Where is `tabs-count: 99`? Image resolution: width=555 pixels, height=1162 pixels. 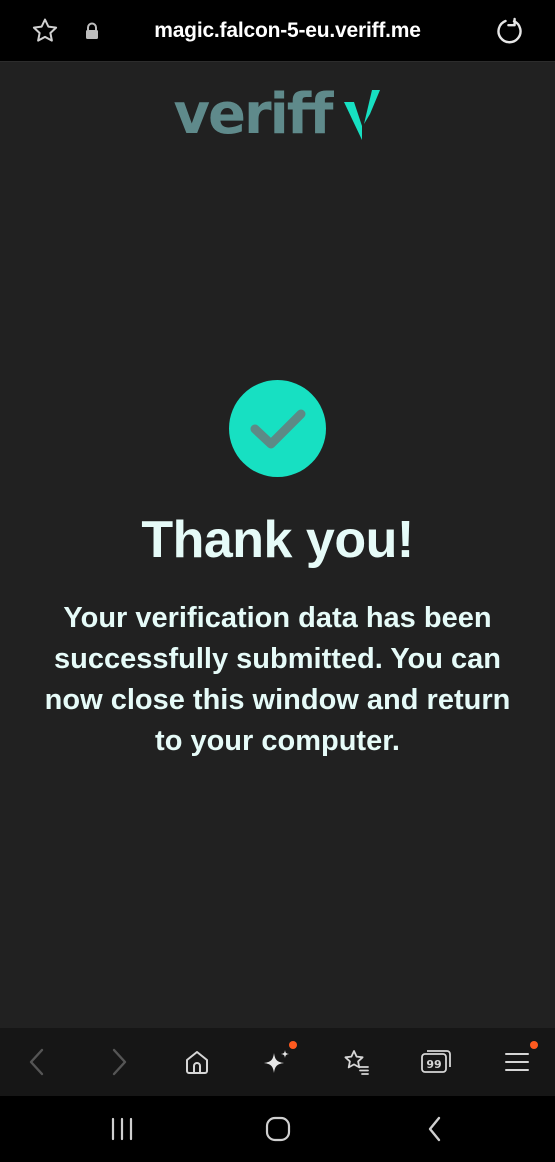
tabs-count: 99 is located at coordinates (433, 1064).